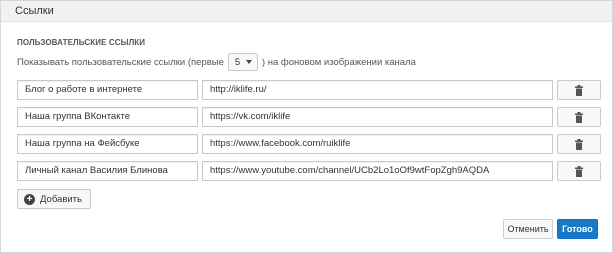  What do you see at coordinates (107, 144) in the screenshot?
I see `link-title-input: Наша группа на Фейсбуке` at bounding box center [107, 144].